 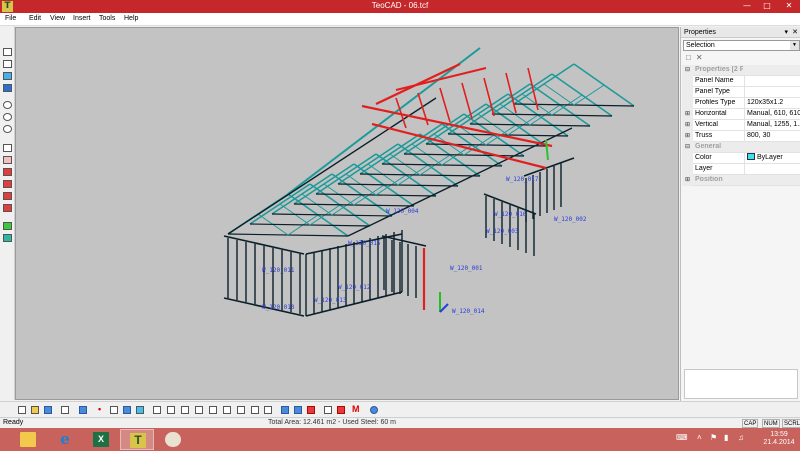 What do you see at coordinates (82, 18) in the screenshot?
I see `menu-insert: Insert` at bounding box center [82, 18].